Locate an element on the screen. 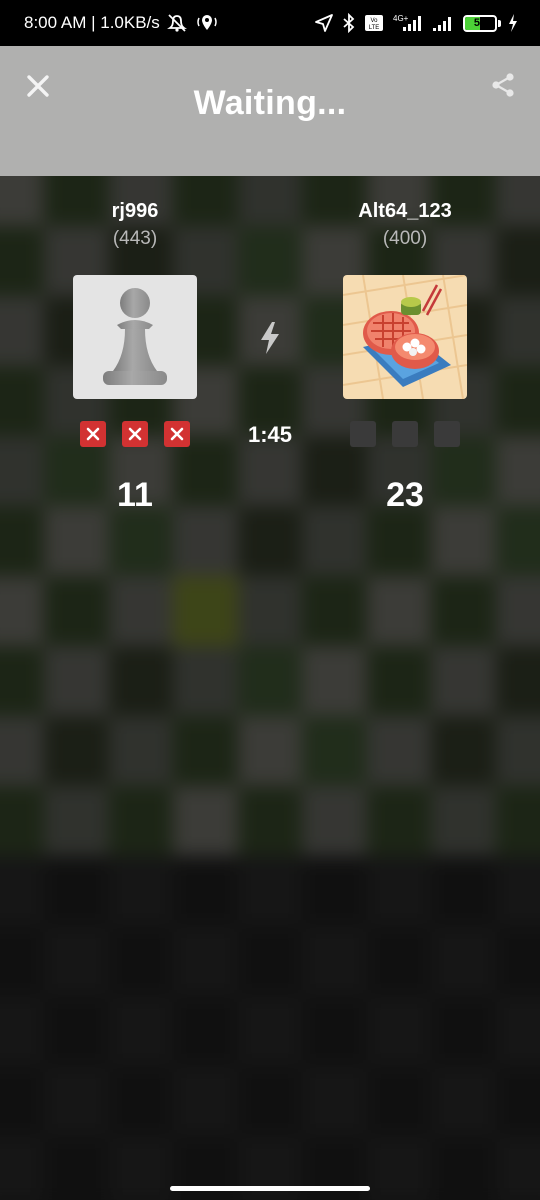 The height and width of the screenshot is (1200, 540). share-icon is located at coordinates (503, 85).